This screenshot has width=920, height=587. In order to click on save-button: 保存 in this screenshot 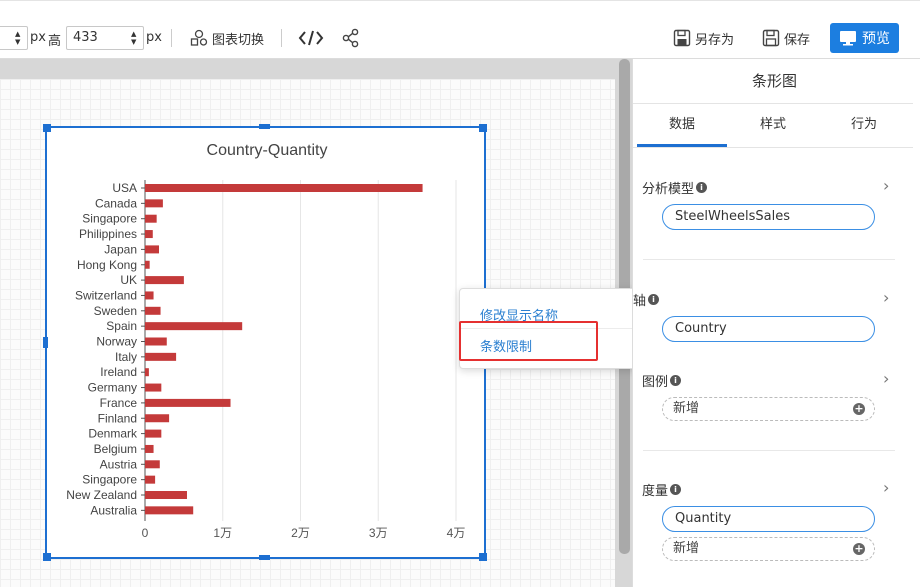, I will do `click(786, 38)`.